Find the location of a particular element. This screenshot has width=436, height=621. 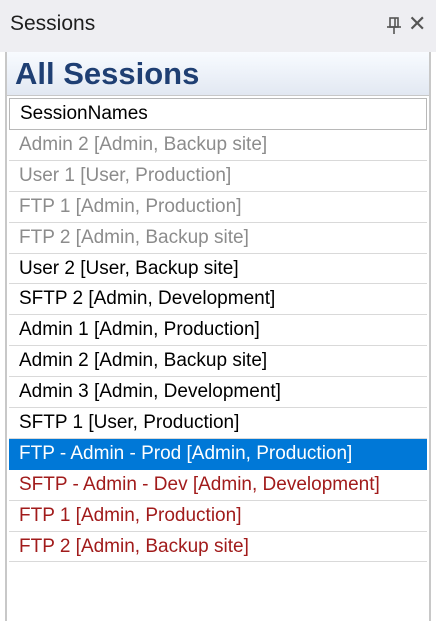

session-row: FTP - Admin - Prod [Admin, Production] is located at coordinates (218, 454).